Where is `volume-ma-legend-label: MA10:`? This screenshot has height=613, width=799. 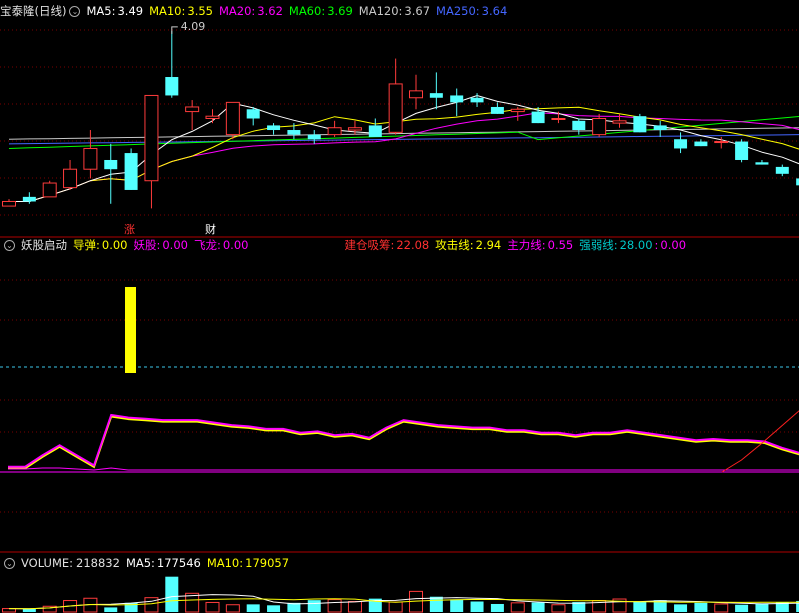 volume-ma-legend-label: MA10: is located at coordinates (225, 563).